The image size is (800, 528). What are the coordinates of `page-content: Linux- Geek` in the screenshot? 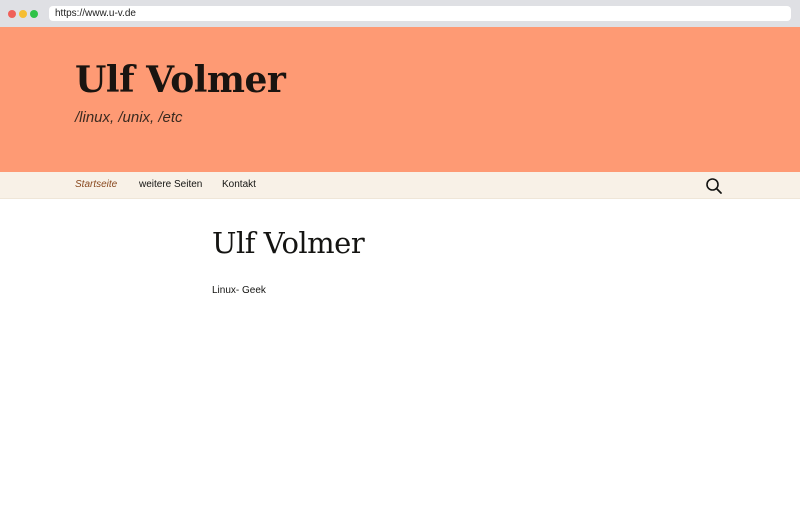 It's located at (239, 290).